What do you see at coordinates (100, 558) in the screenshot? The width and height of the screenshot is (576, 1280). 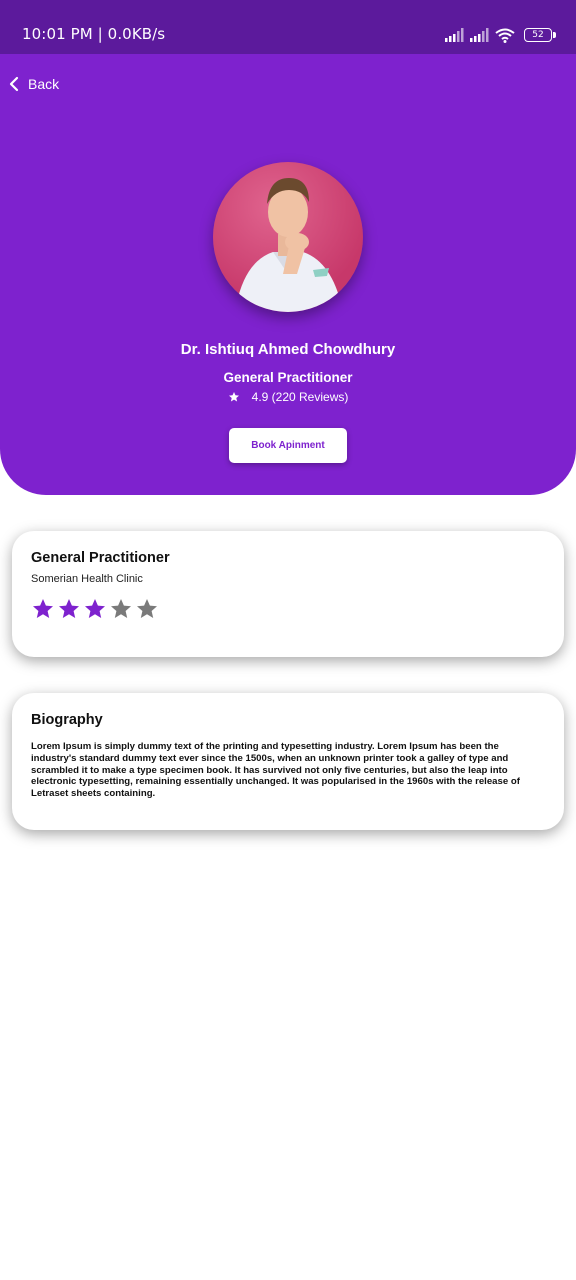 I see `info-card-title: General Practitioner` at bounding box center [100, 558].